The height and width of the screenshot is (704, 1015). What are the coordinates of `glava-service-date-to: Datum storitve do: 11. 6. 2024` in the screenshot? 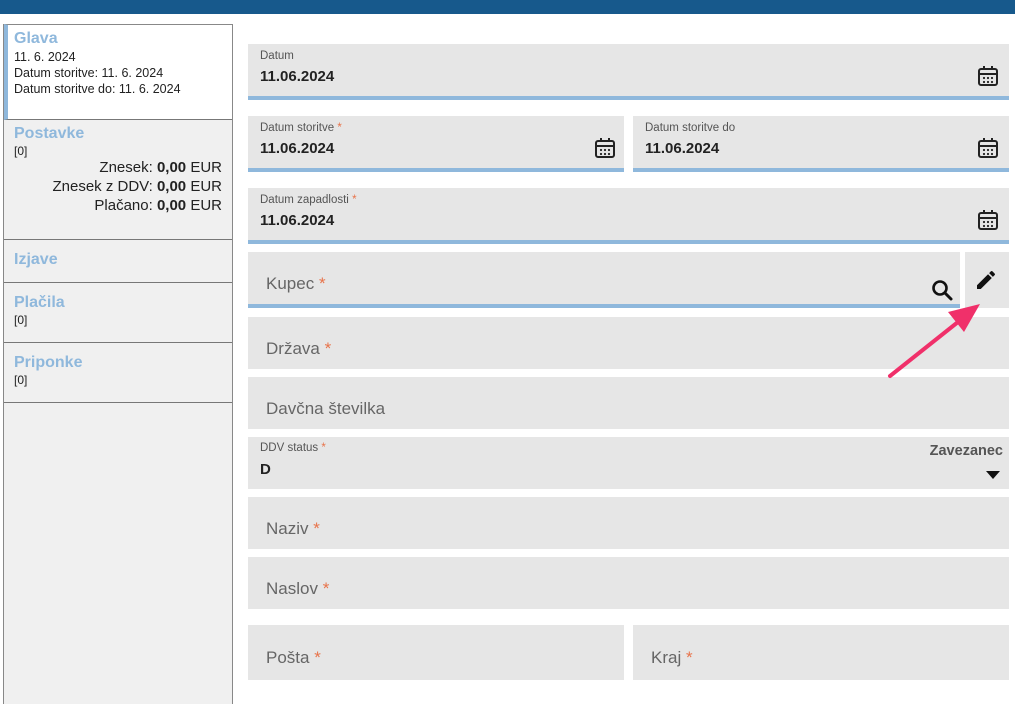 It's located at (97, 89).